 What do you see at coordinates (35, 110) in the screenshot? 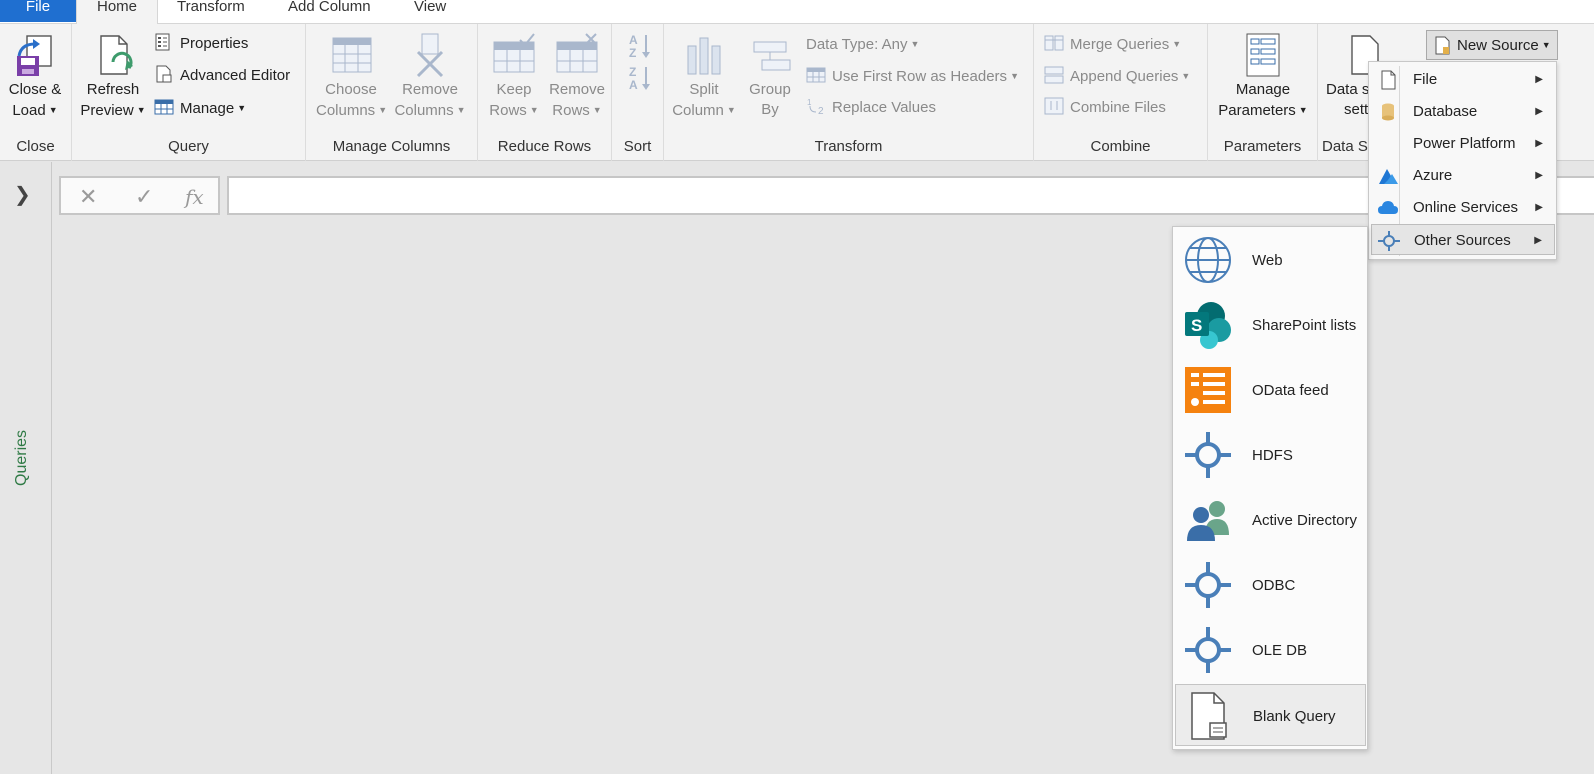
I see `close-load-label-2: Load ▼` at bounding box center [35, 110].